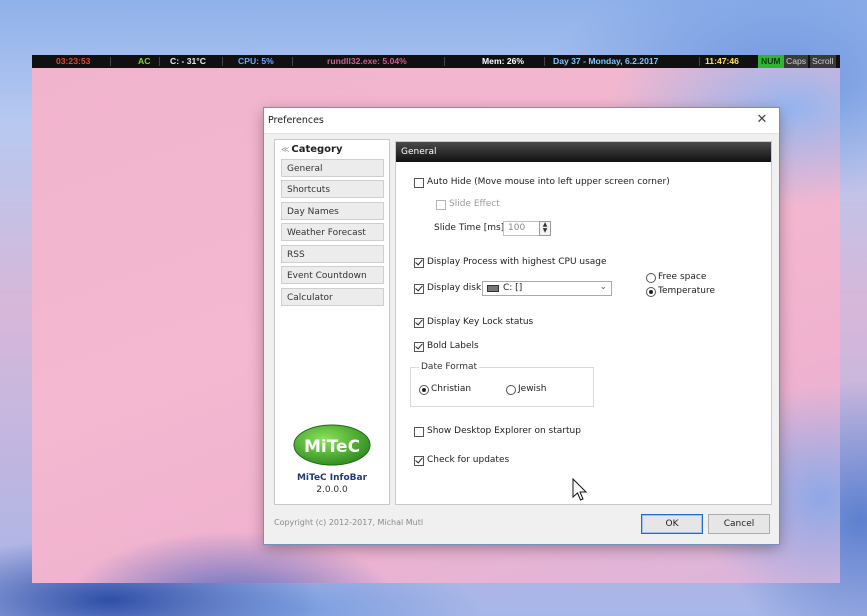 This screenshot has width=867, height=616. I want to click on display-key-lock-checkbox, so click(419, 323).